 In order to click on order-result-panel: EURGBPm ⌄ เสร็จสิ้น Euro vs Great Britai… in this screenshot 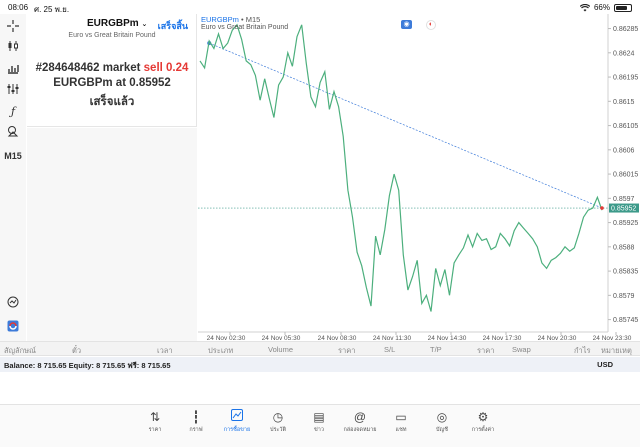, I will do `click(112, 70)`.